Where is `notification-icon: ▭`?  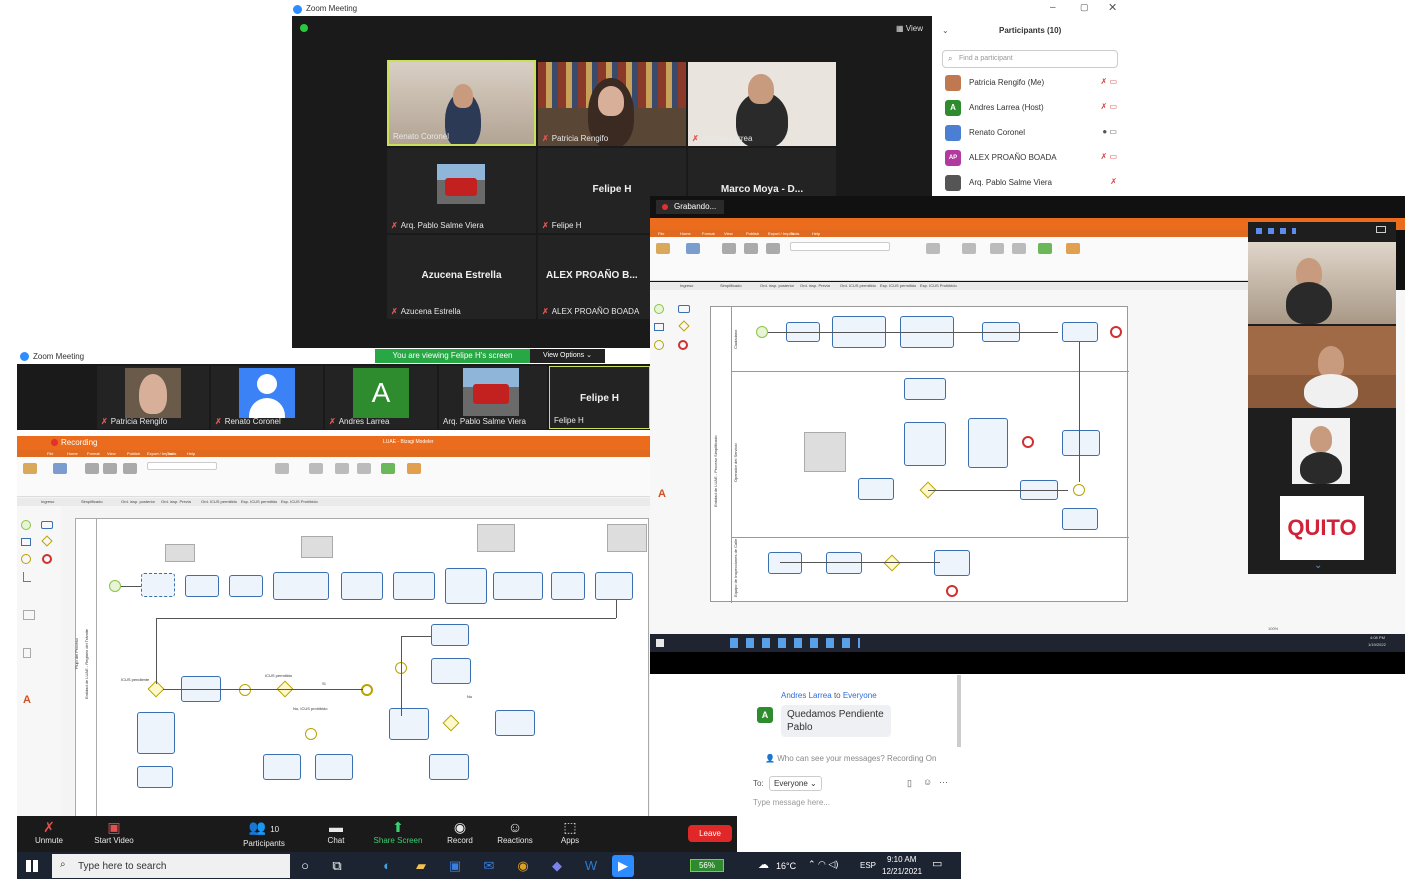
notification-icon: ▭ is located at coordinates (937, 863).